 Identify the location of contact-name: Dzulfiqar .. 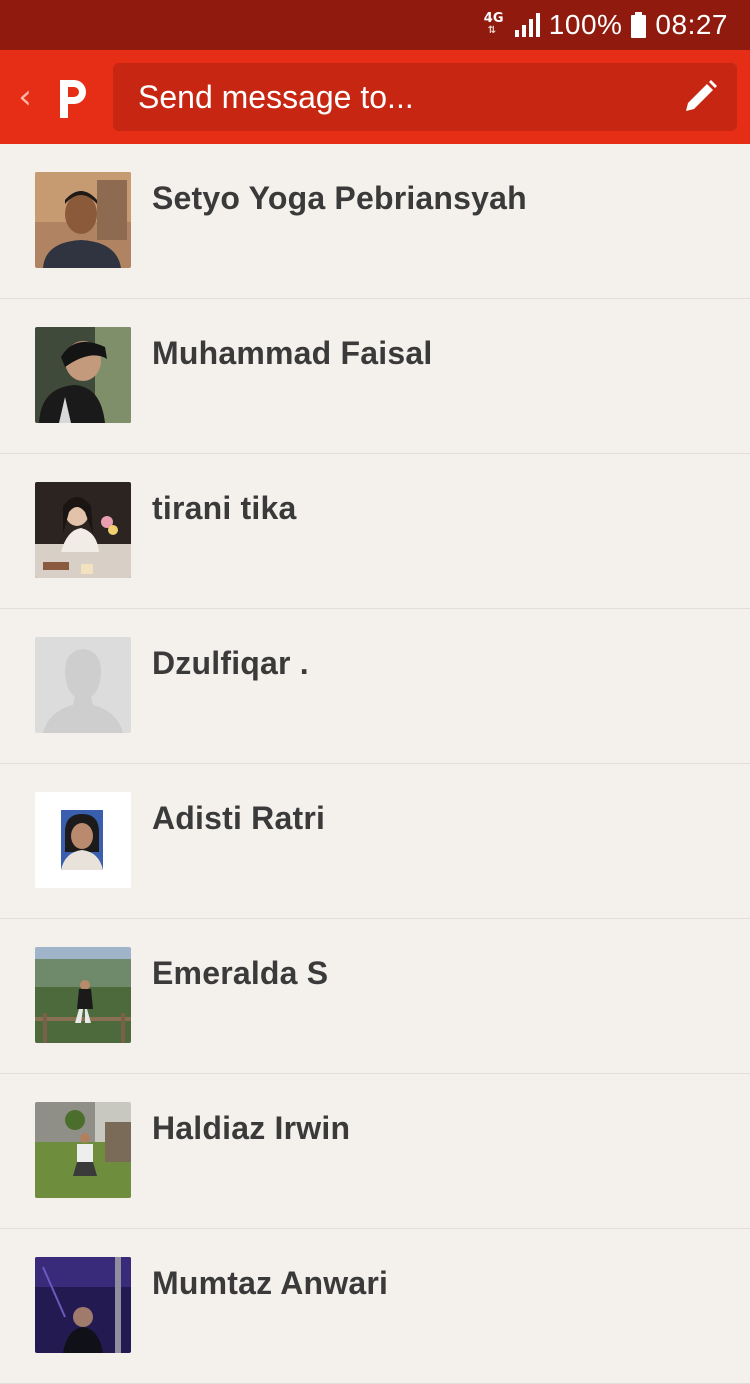
(230, 663).